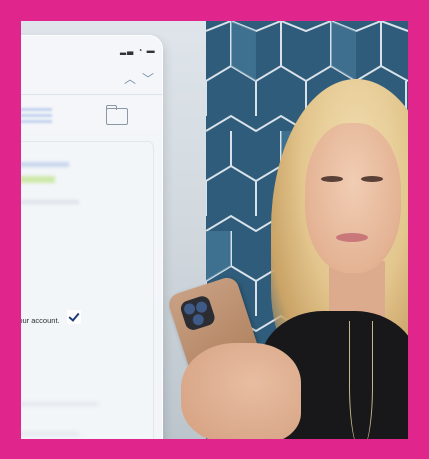 This screenshot has width=429, height=459. What do you see at coordinates (130, 79) in the screenshot?
I see `chevron-up-icon: ︿` at bounding box center [130, 79].